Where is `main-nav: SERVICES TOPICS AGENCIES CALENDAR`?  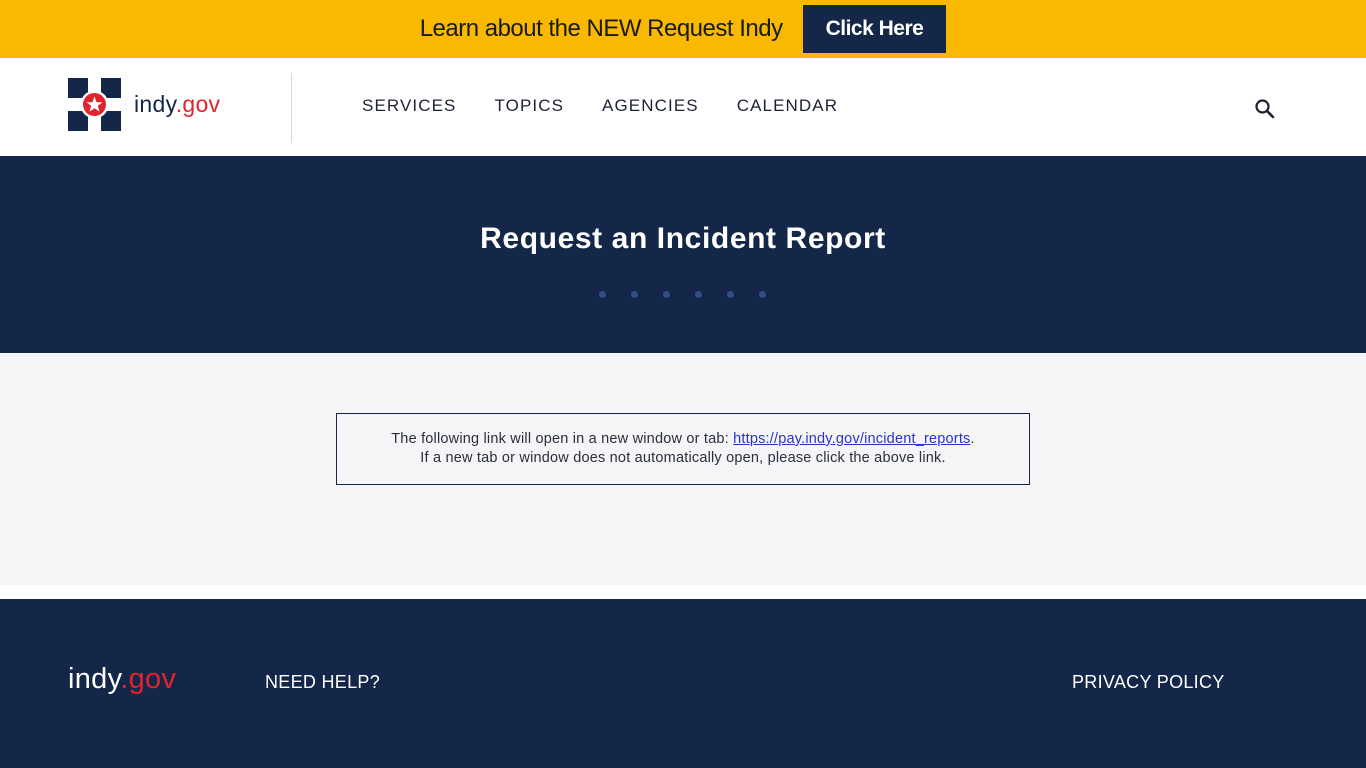
main-nav: SERVICES TOPICS AGENCIES CALENDAR is located at coordinates (619, 106).